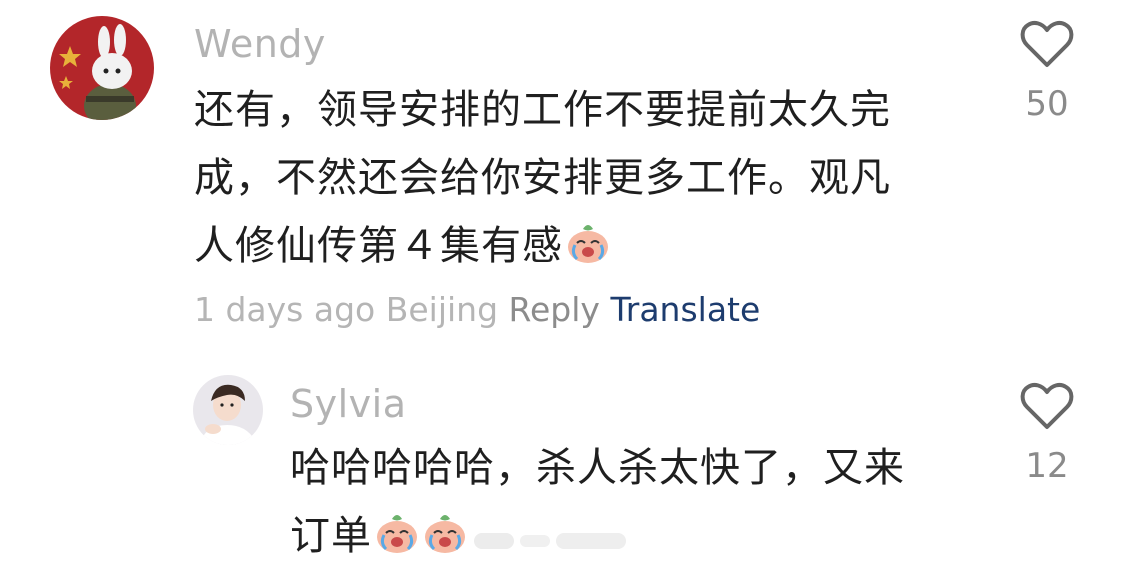  Describe the element at coordinates (260, 44) in the screenshot. I see `comment-author: Wendy` at that location.